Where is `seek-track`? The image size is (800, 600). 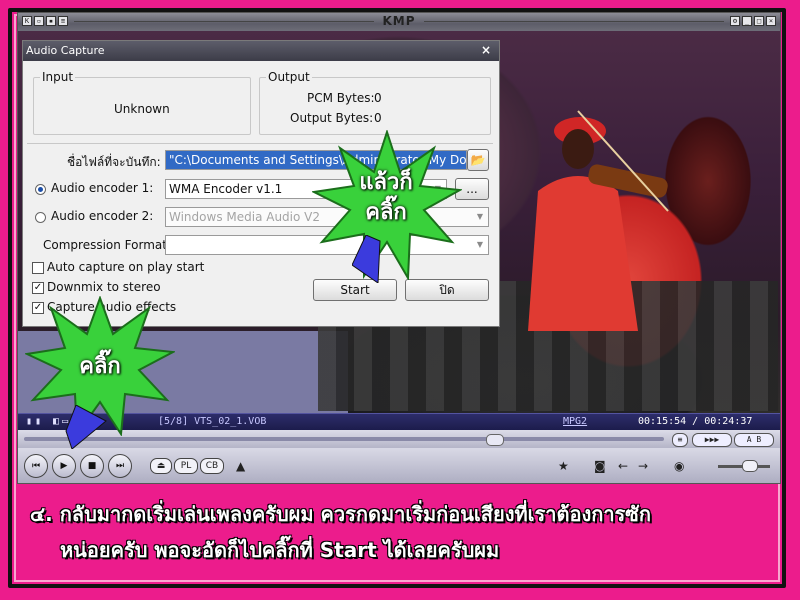 seek-track is located at coordinates (344, 439).